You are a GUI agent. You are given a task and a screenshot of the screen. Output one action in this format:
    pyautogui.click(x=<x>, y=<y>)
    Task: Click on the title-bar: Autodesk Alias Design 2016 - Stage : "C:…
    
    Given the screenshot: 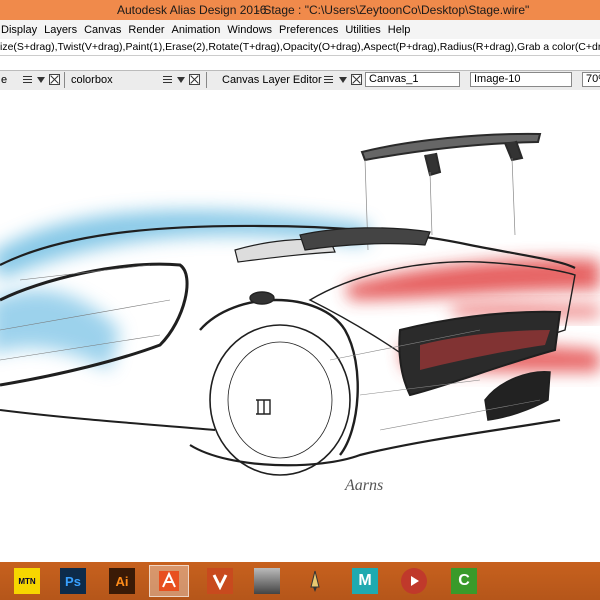 What is the action you would take?
    pyautogui.click(x=300, y=10)
    